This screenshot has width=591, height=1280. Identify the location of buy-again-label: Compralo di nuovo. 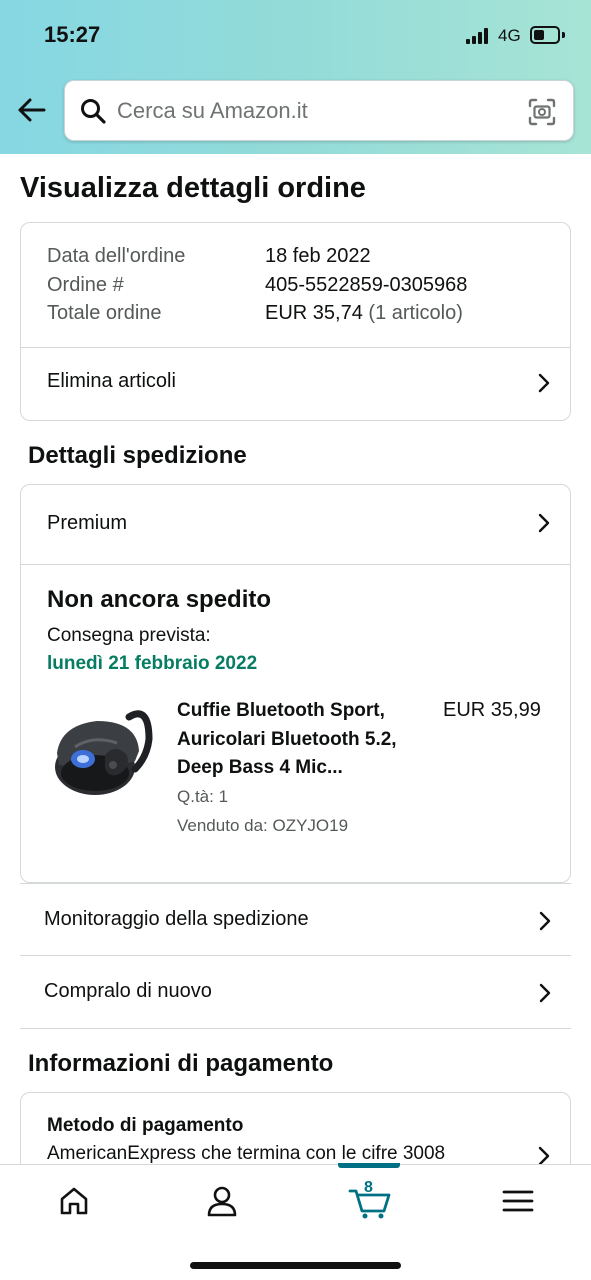
(128, 991).